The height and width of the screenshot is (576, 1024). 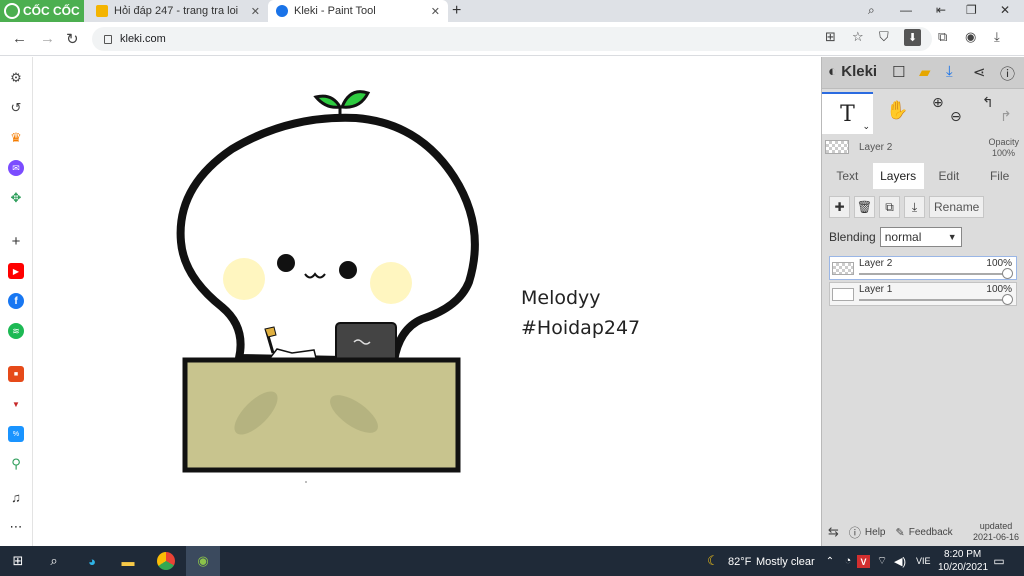 I want to click on open-folder-icon: ▰, so click(x=925, y=72).